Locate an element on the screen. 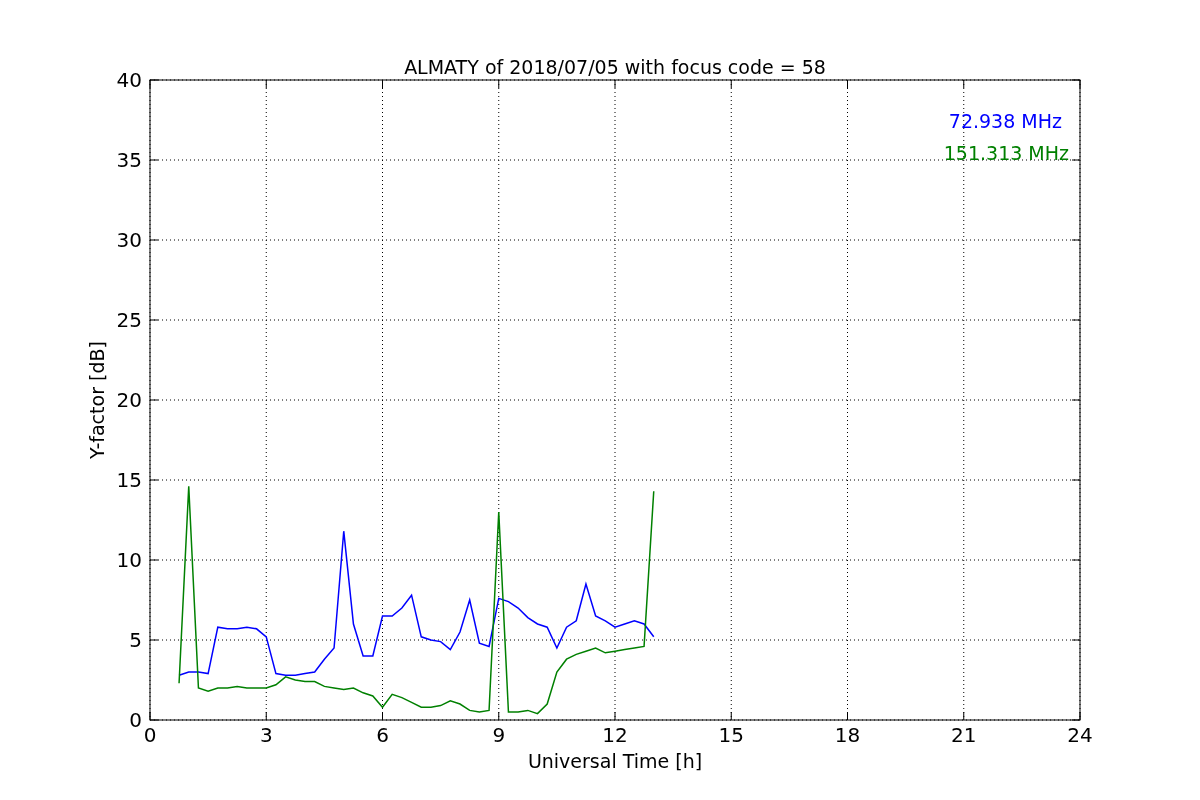 This screenshot has width=1200, height=800. chart-title: ALMATY of 2018/07/05 with focus code = 58 is located at coordinates (615, 67).